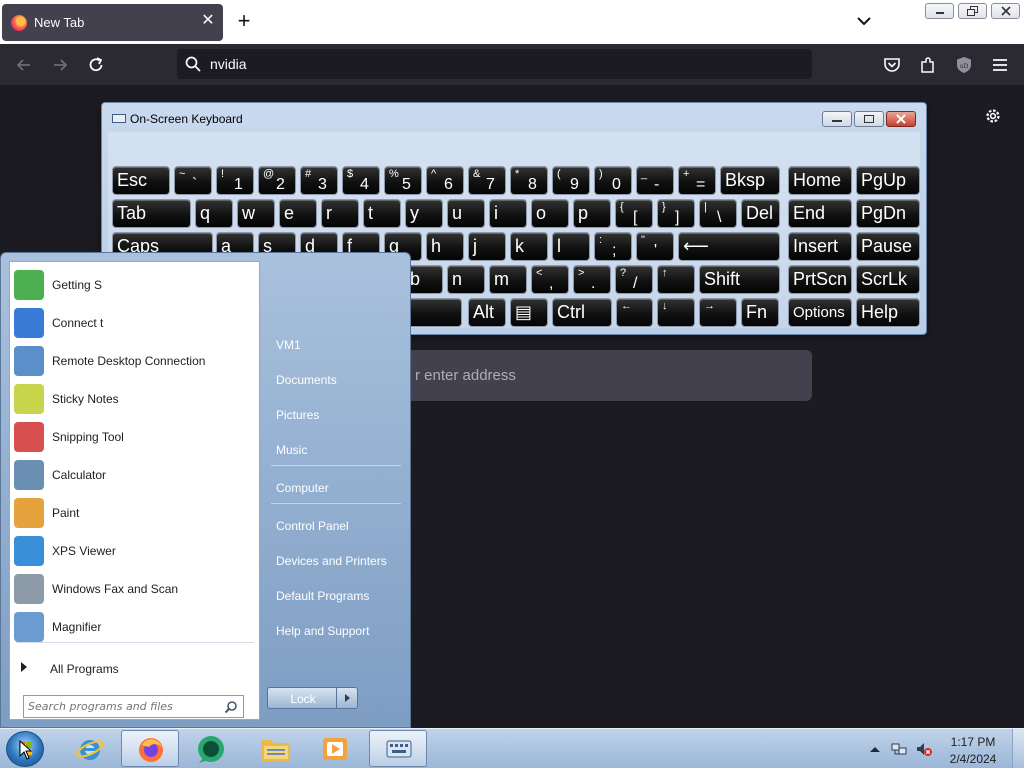  I want to click on key-6: ^ 6, so click(445, 180).